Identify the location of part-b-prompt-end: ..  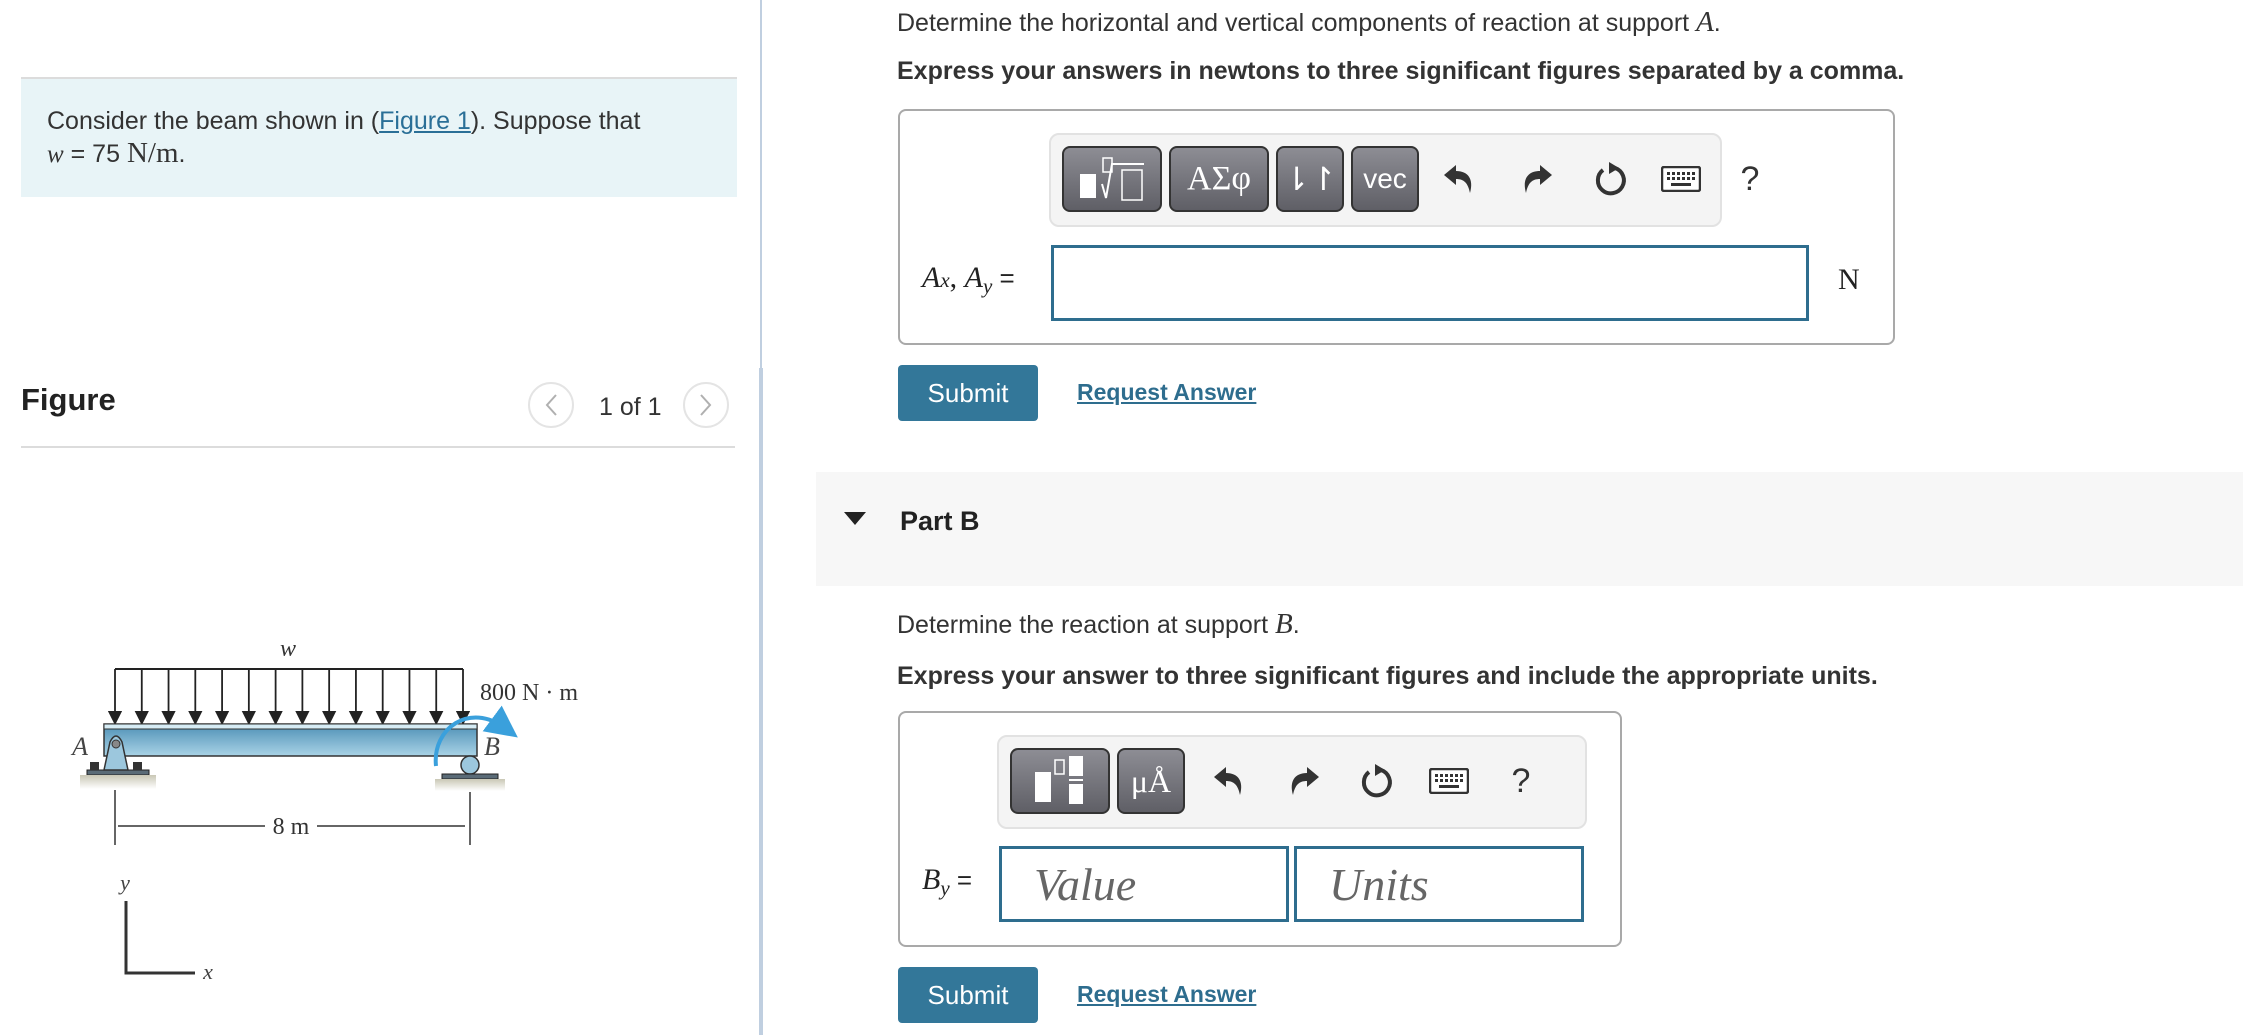
(1296, 625).